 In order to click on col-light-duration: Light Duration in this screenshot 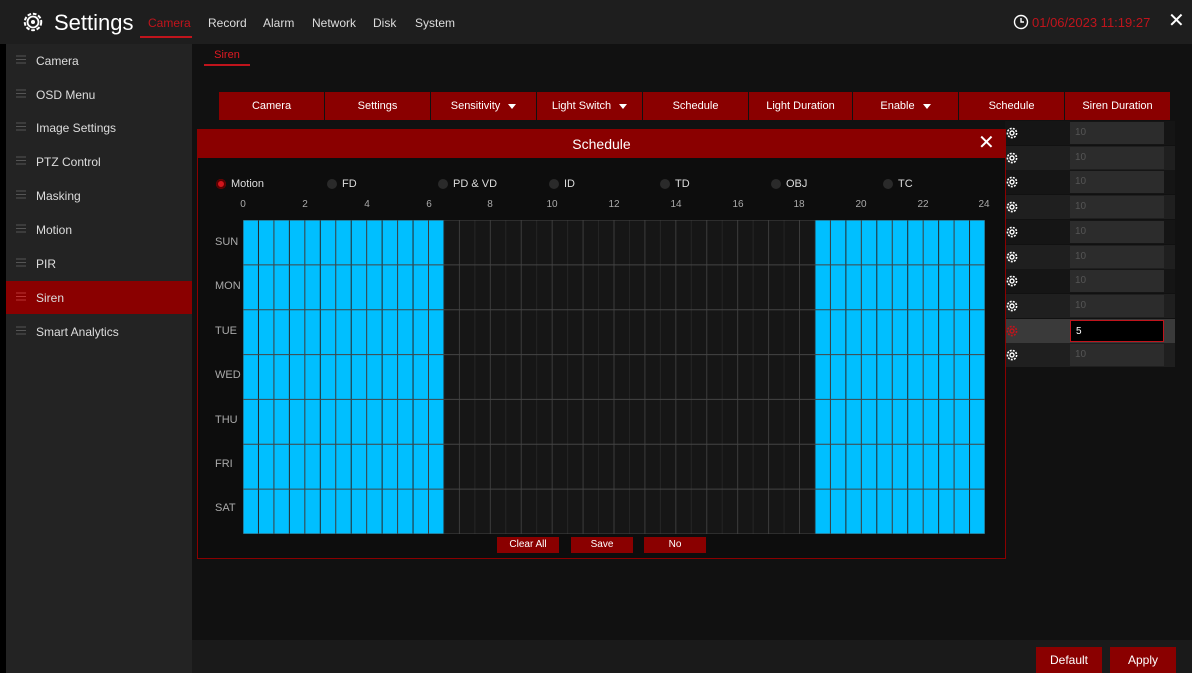, I will do `click(801, 106)`.